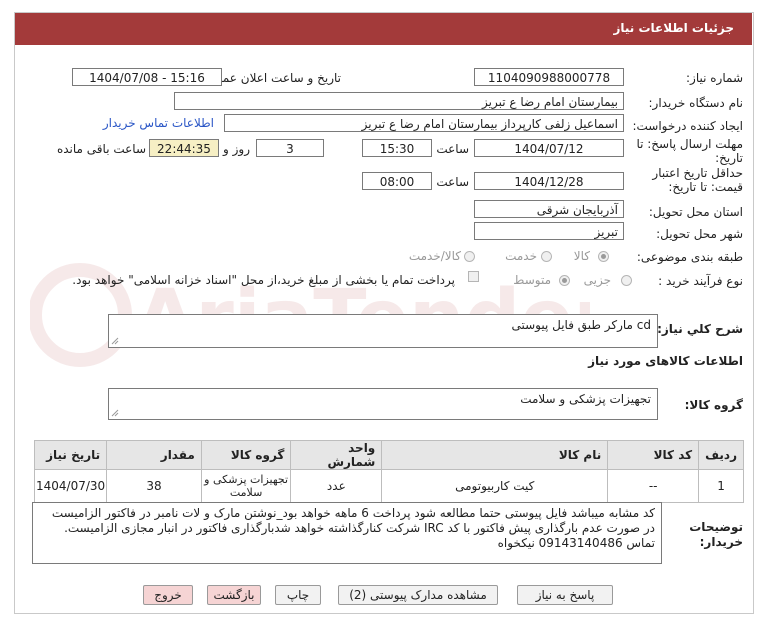  What do you see at coordinates (549, 148) in the screenshot?
I see `deadline-date-field: 1404/07/12` at bounding box center [549, 148].